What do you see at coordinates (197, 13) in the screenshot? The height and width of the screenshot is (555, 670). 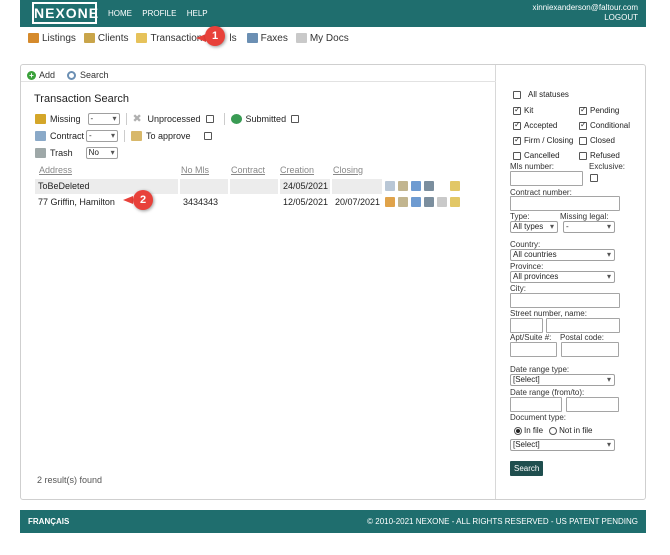 I see `nav-help: HELP` at bounding box center [197, 13].